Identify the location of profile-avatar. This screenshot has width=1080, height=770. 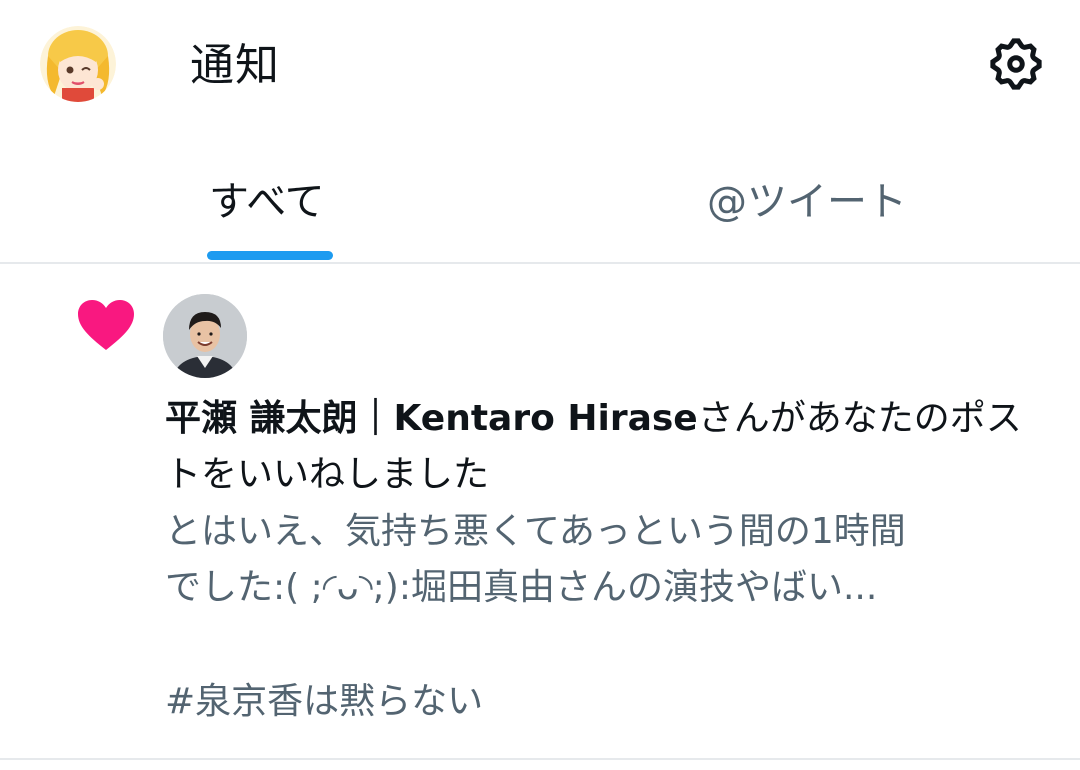
(78, 64).